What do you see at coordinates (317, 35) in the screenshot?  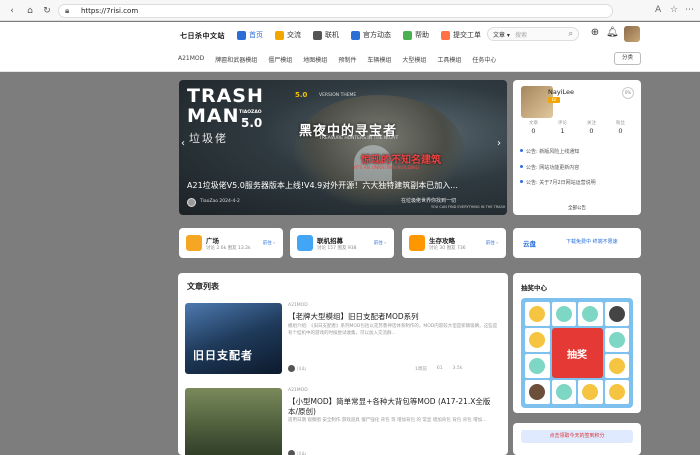 I see `server-icon` at bounding box center [317, 35].